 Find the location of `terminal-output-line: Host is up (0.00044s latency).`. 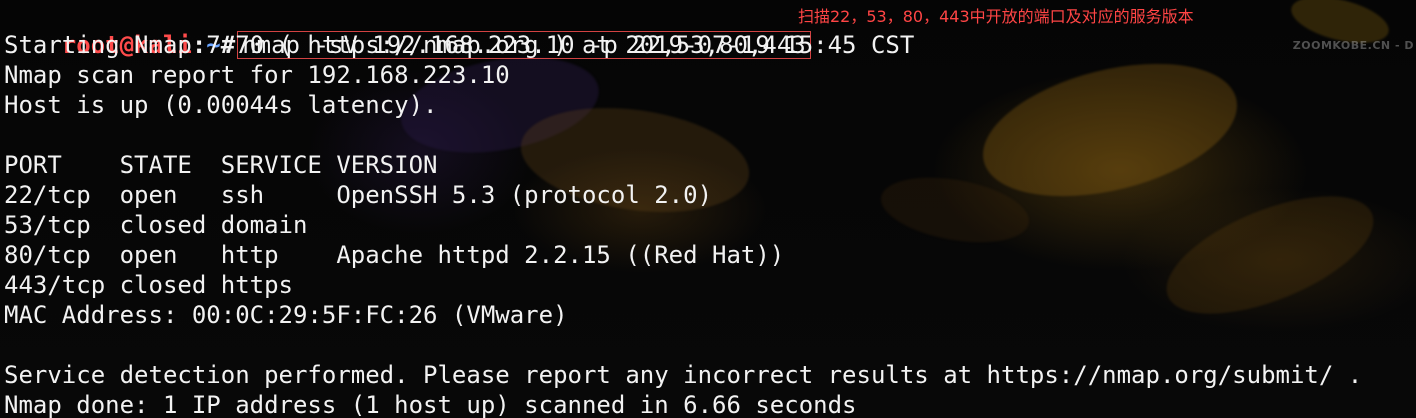

terminal-output-line: Host is up (0.00044s latency). is located at coordinates (221, 105).